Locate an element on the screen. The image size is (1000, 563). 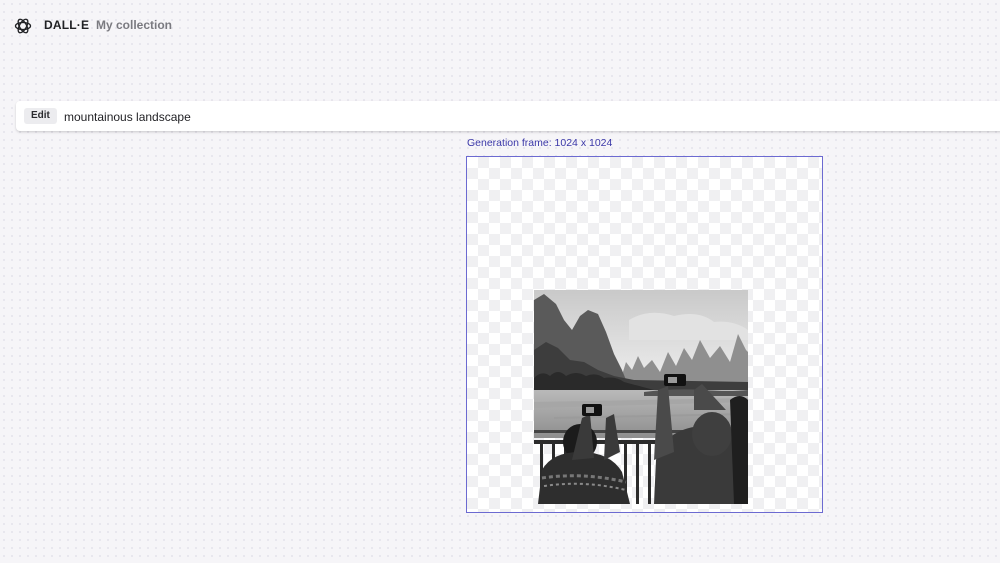
top-bar: DALL·E My collection is located at coordinates (500, 26).